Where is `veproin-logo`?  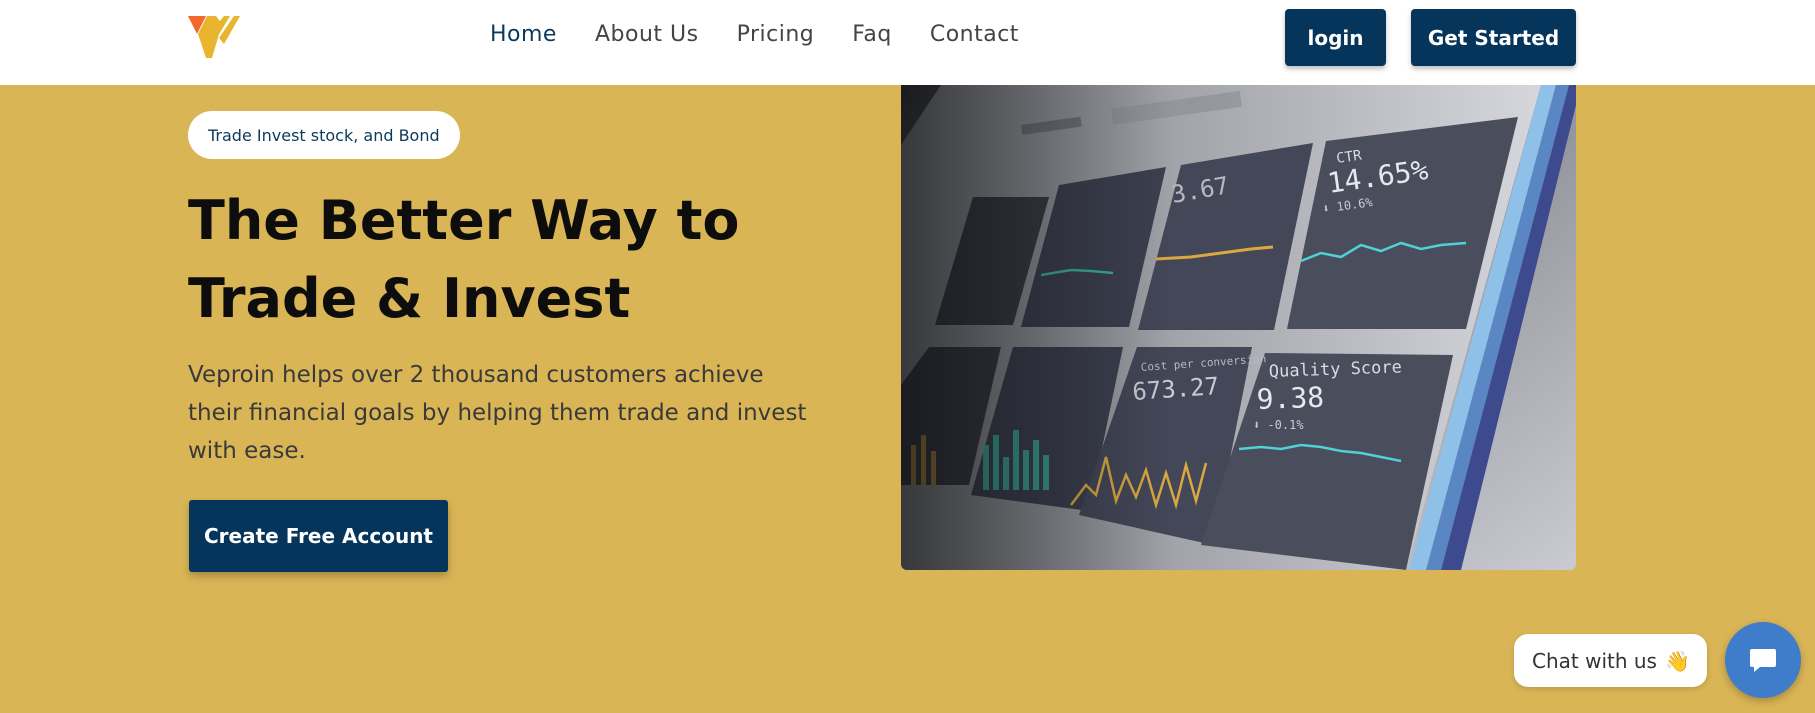
veproin-logo is located at coordinates (215, 37).